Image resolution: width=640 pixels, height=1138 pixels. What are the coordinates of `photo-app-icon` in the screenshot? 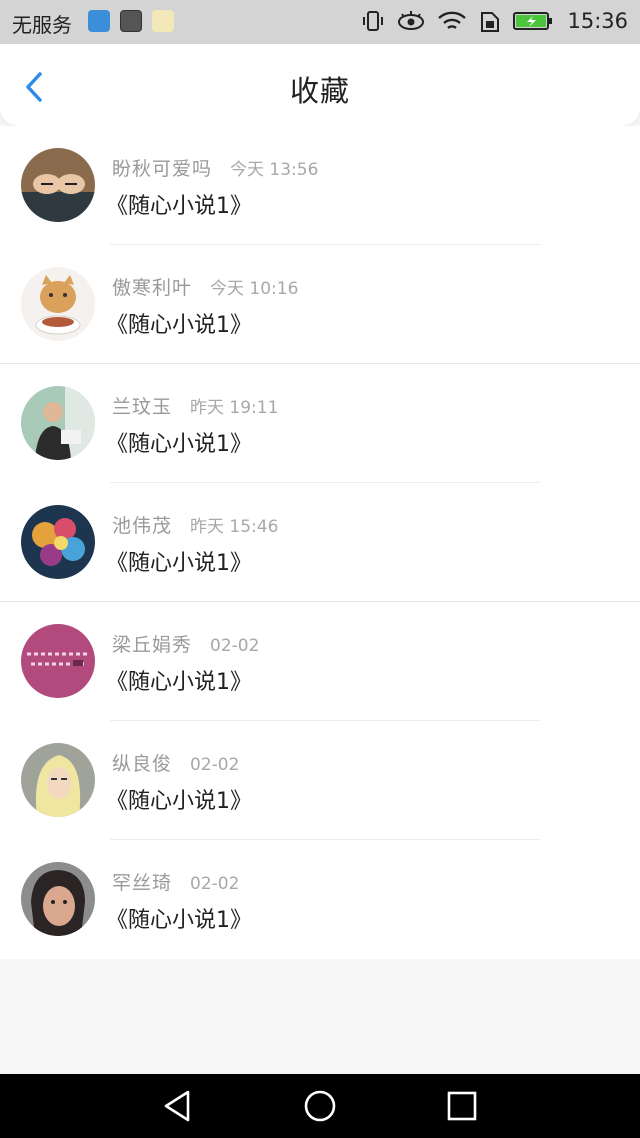 It's located at (131, 21).